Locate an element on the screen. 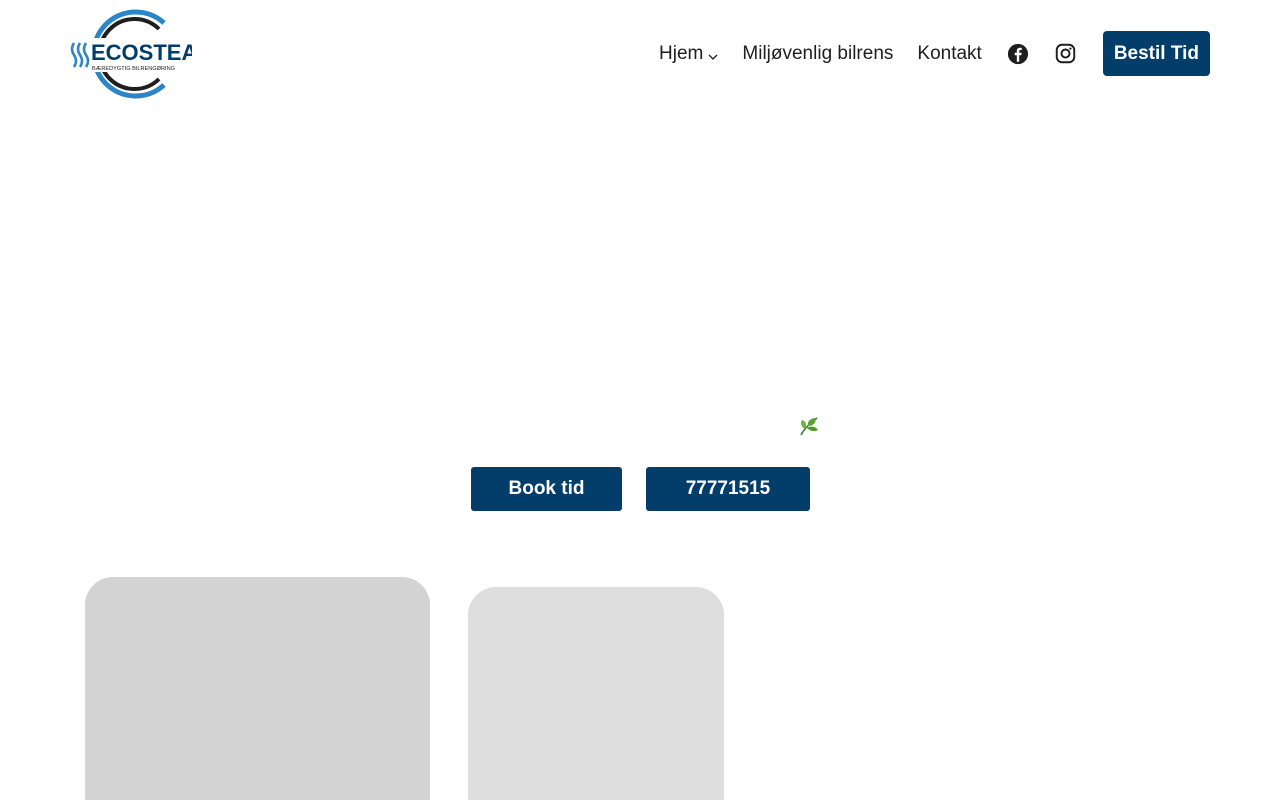 The height and width of the screenshot is (800, 1280). instagram-icon is located at coordinates (1066, 54).